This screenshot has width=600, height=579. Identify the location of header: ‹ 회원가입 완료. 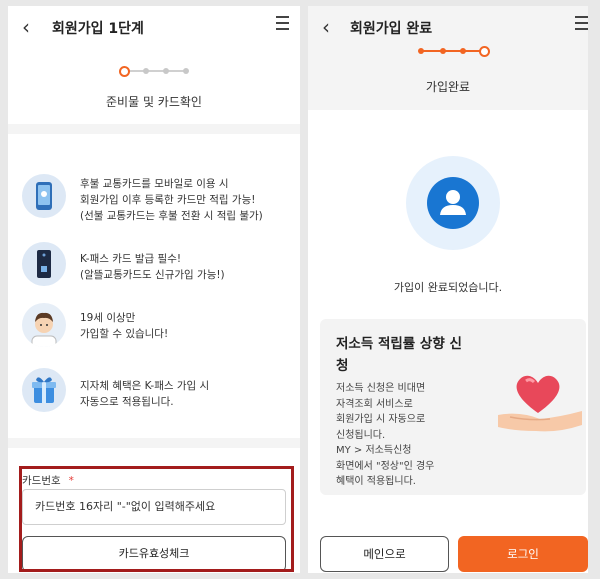
(448, 27).